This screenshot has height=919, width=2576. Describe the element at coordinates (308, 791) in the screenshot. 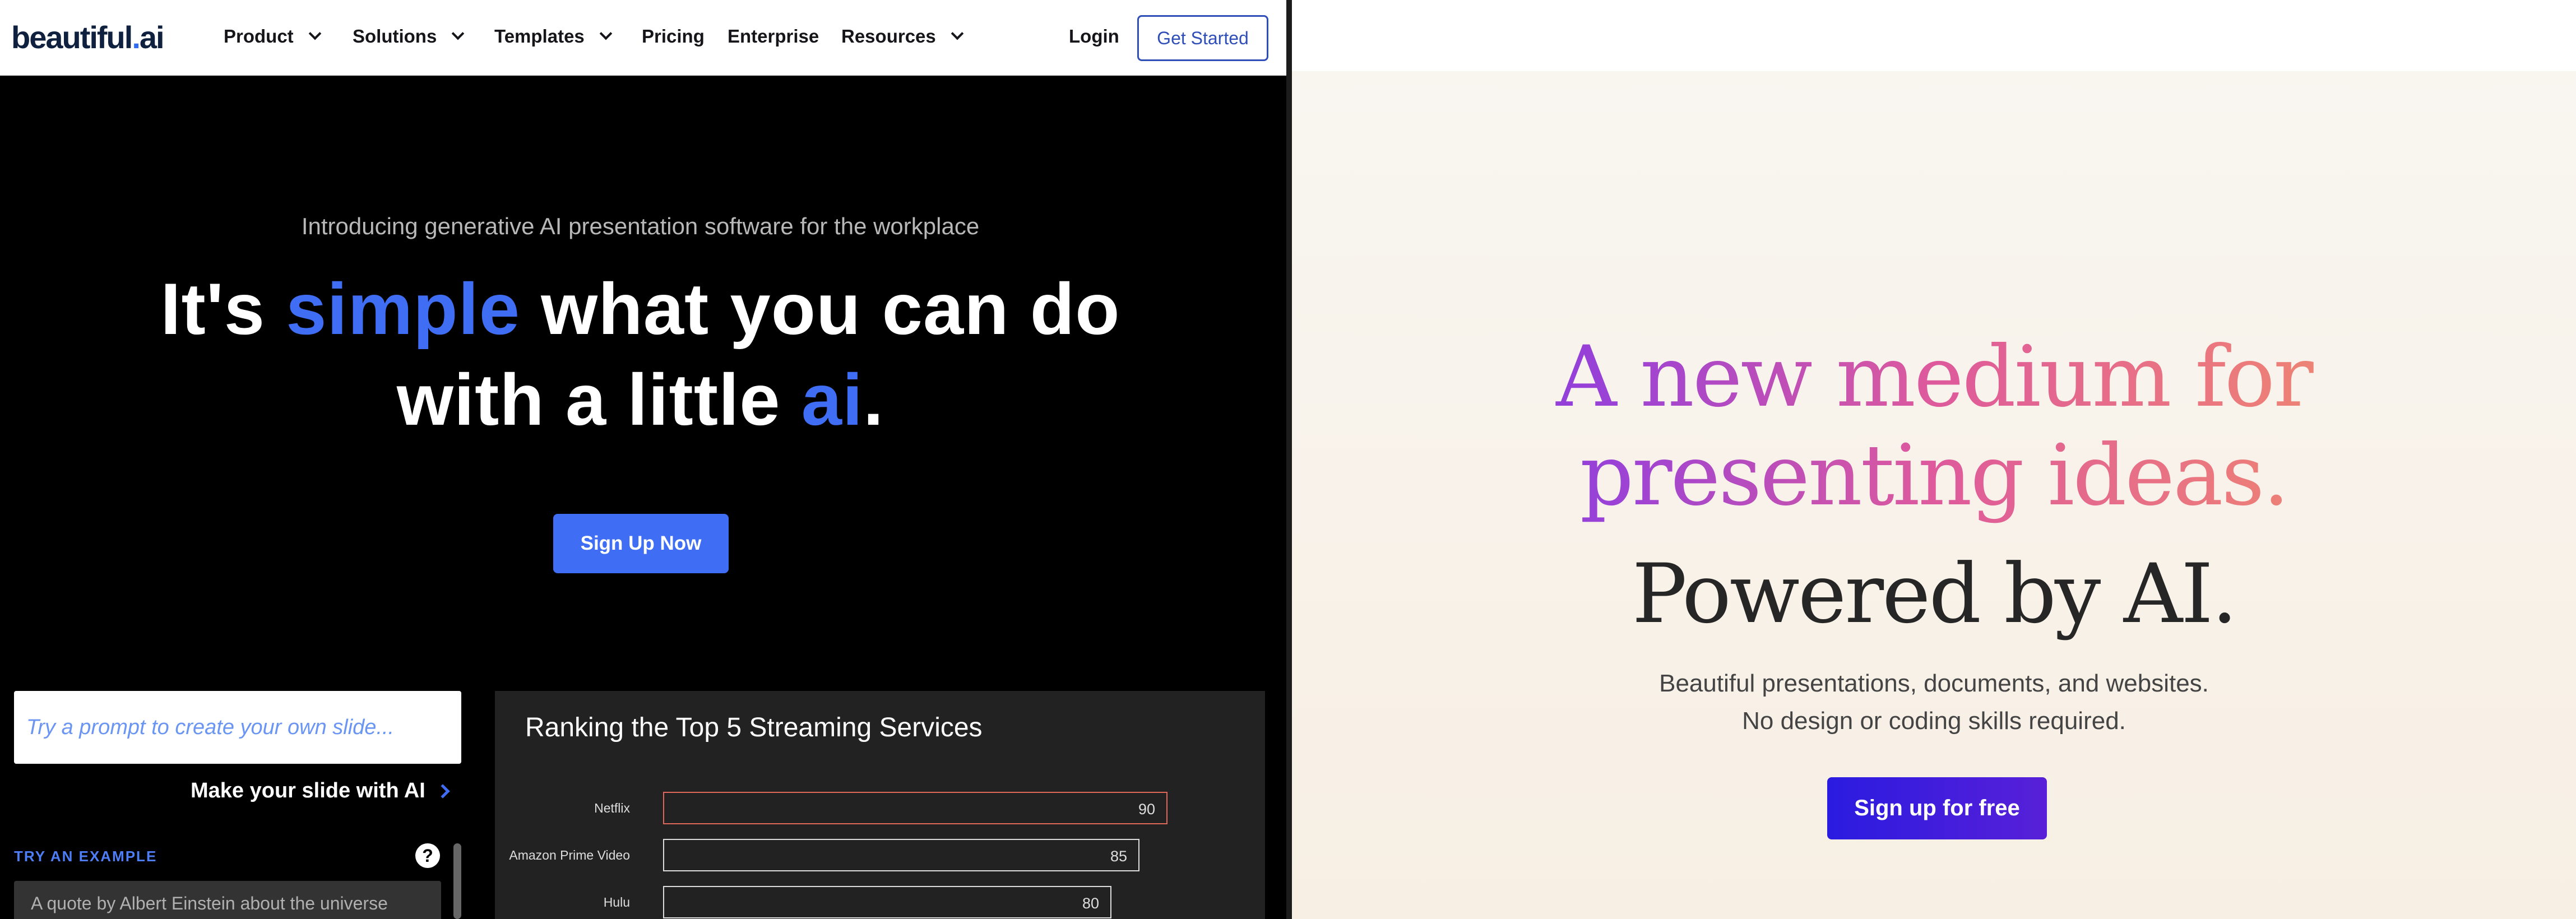

I see `make-slide-label: Make your slide with AI` at that location.